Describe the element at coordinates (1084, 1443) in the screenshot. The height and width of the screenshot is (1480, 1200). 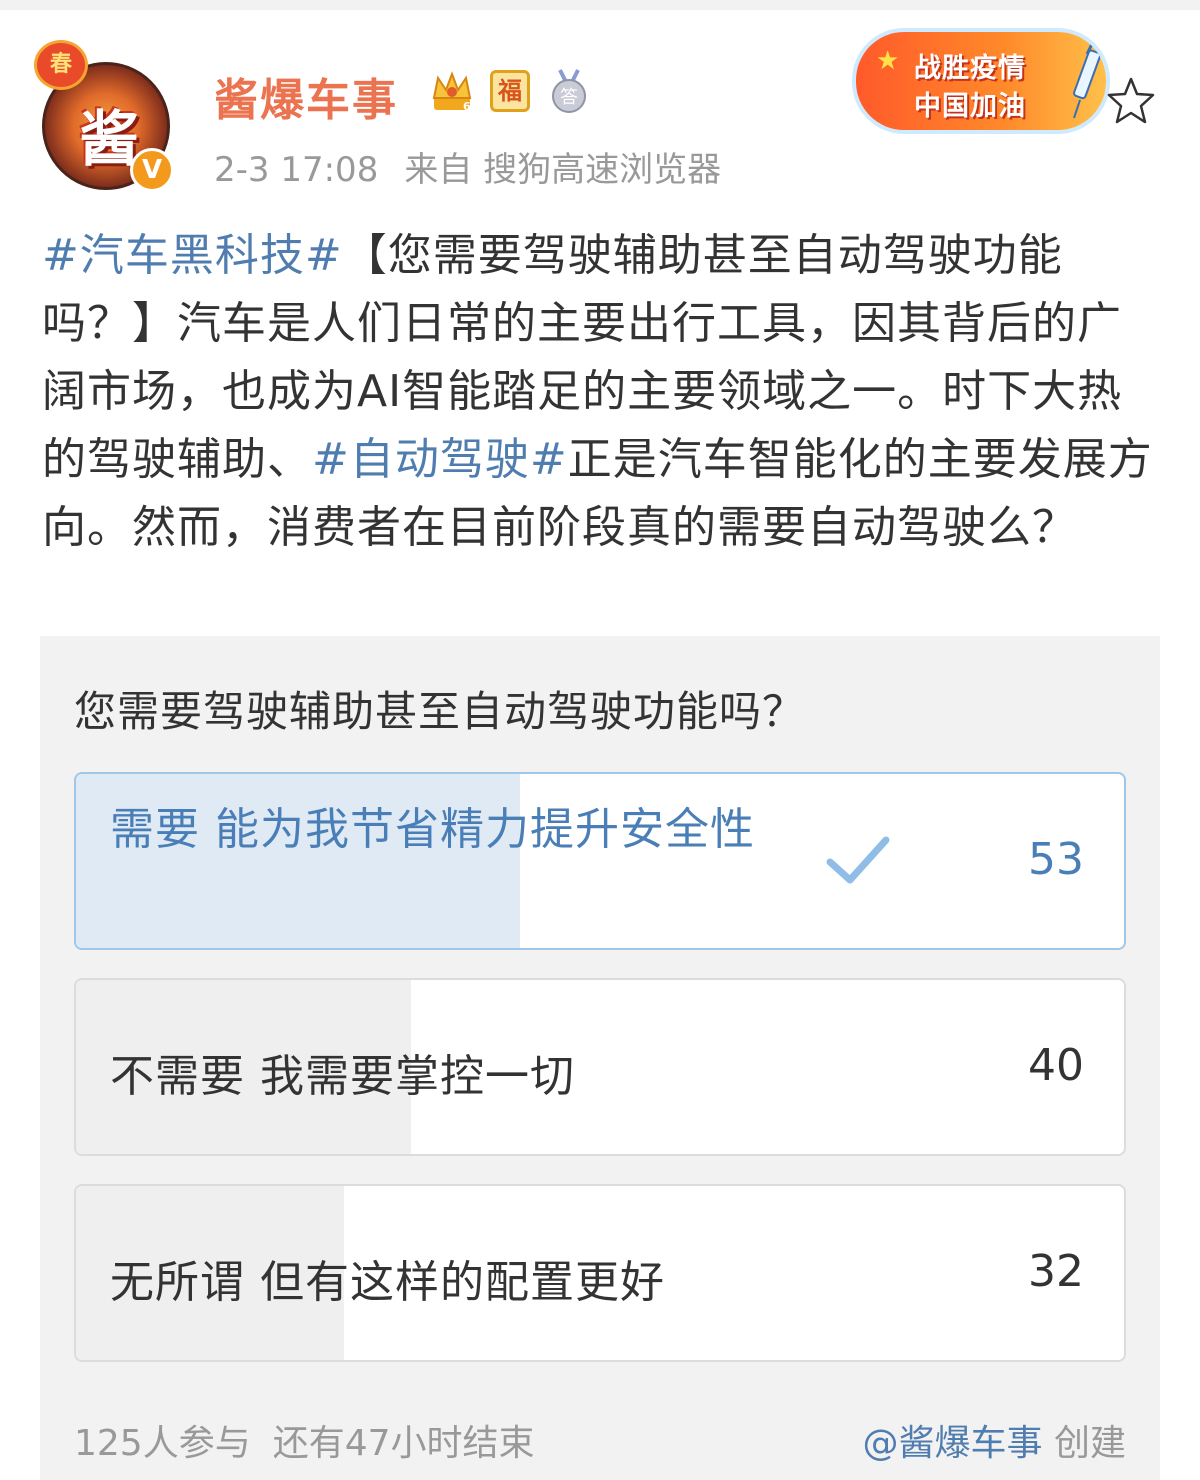
I see `creator-suffix: 创建` at that location.